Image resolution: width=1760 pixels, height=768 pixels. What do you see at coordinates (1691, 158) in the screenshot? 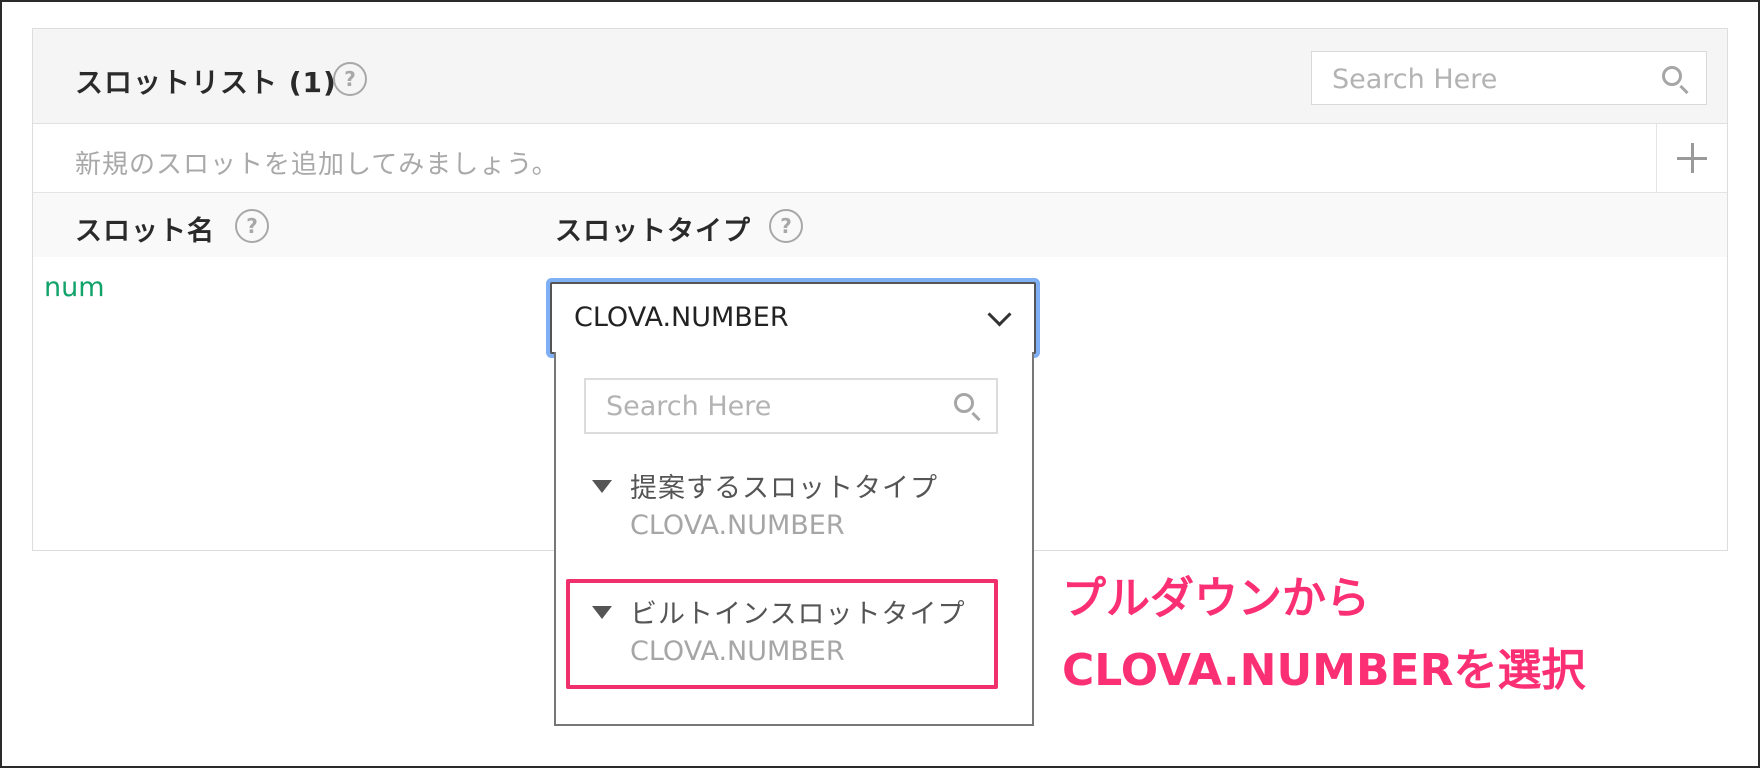
I see `add-slot-button` at bounding box center [1691, 158].